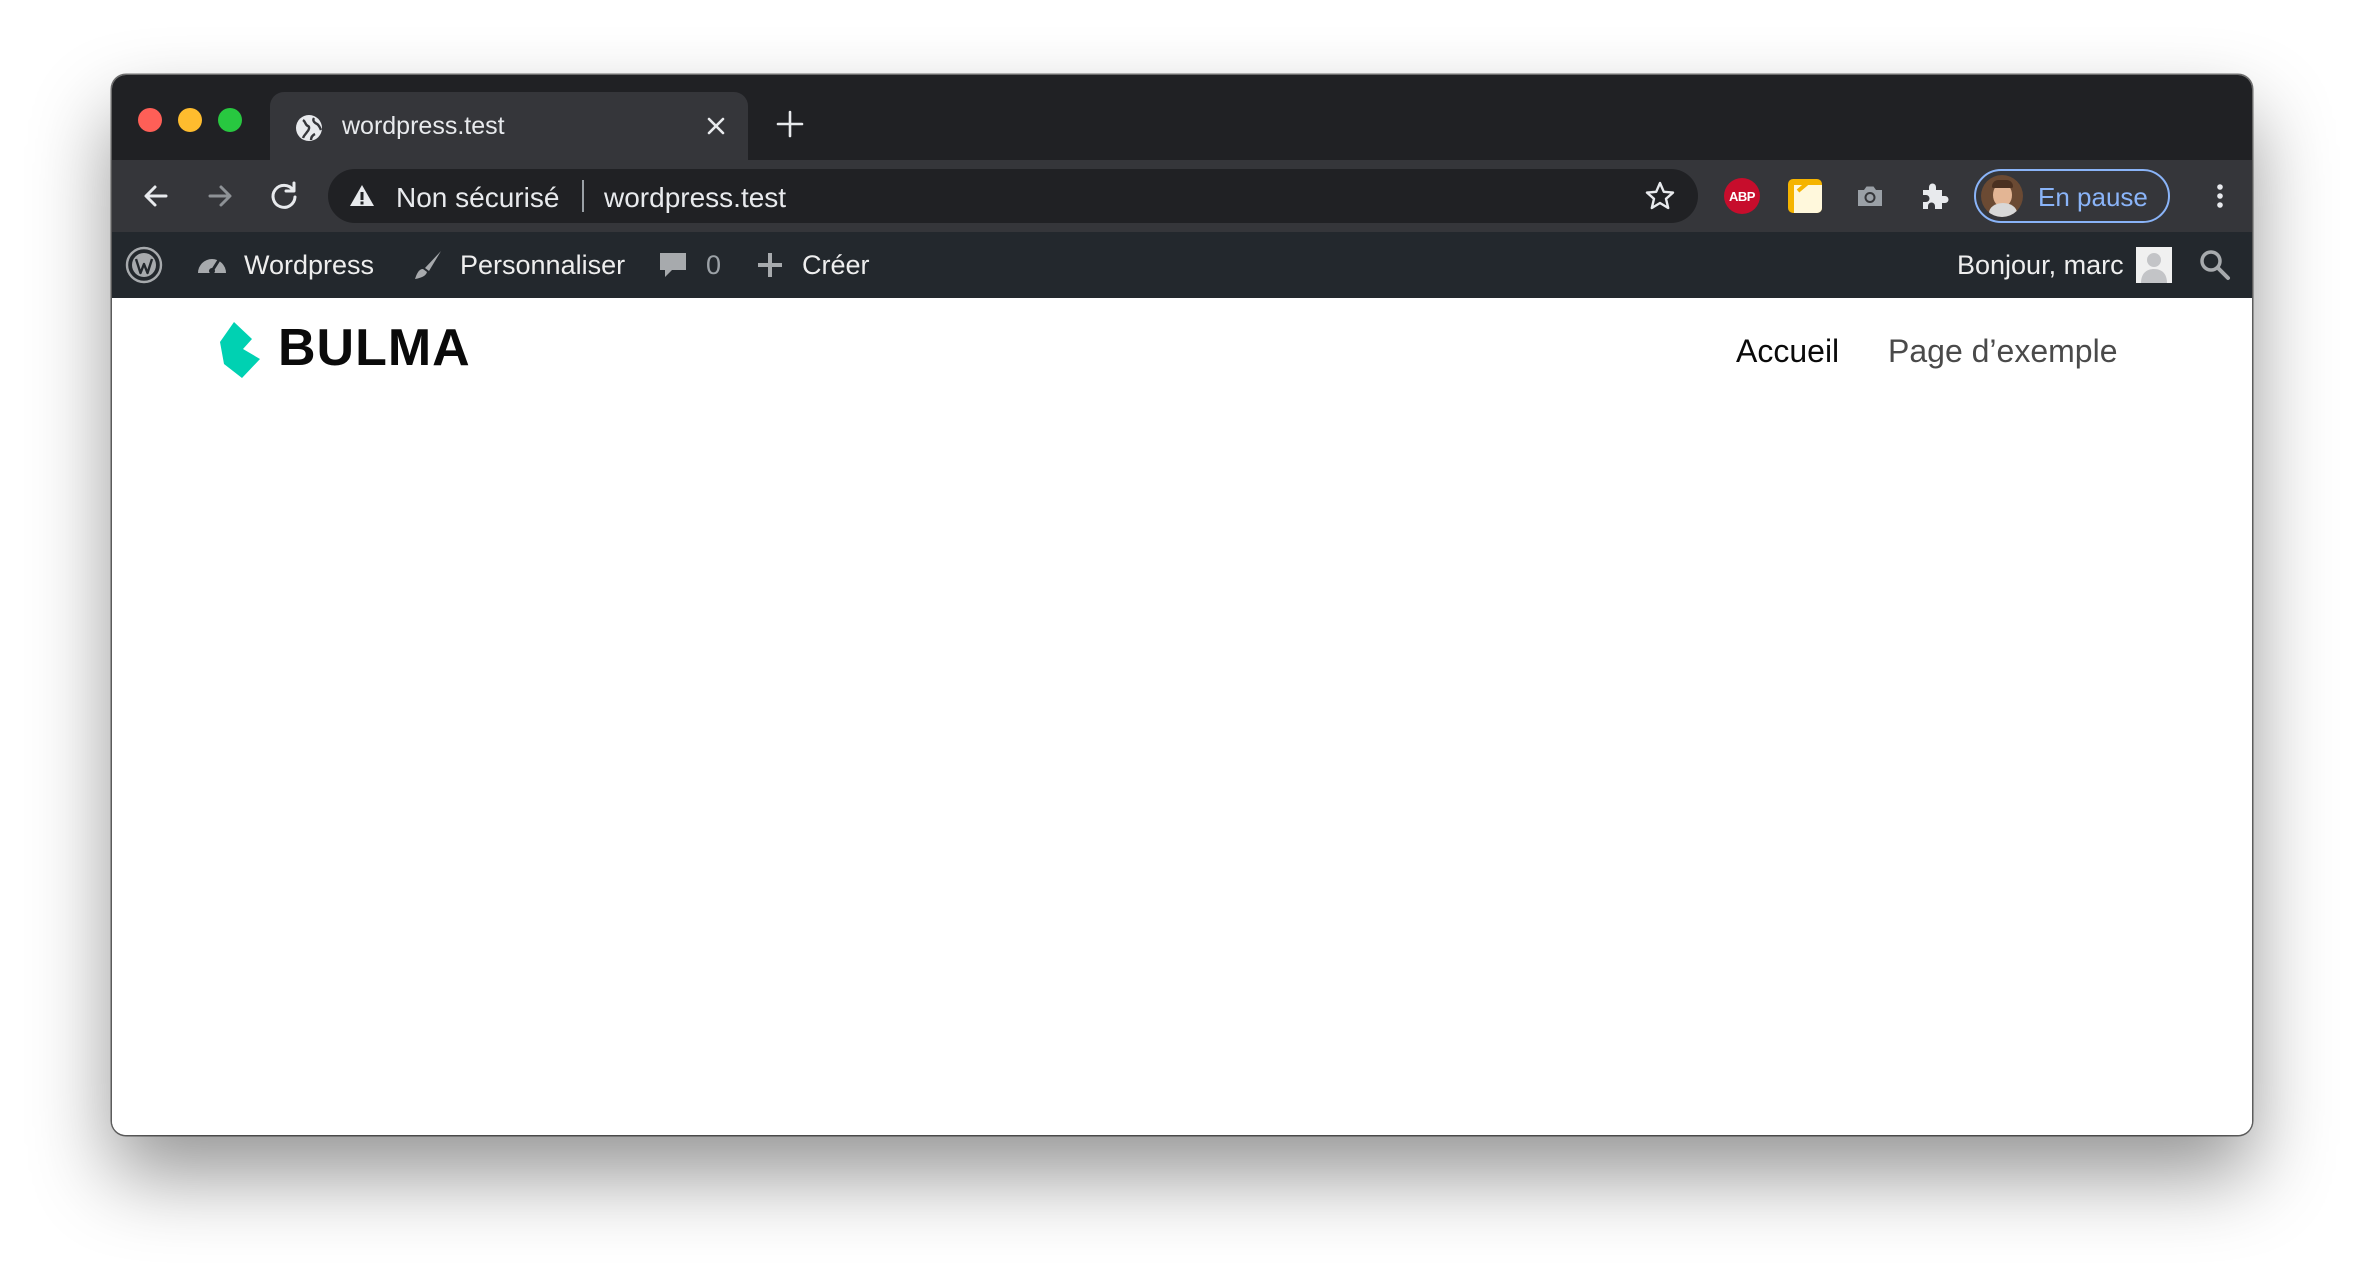 This screenshot has height=1284, width=2362. What do you see at coordinates (2093, 197) in the screenshot?
I see `profile-status-label: En pause` at bounding box center [2093, 197].